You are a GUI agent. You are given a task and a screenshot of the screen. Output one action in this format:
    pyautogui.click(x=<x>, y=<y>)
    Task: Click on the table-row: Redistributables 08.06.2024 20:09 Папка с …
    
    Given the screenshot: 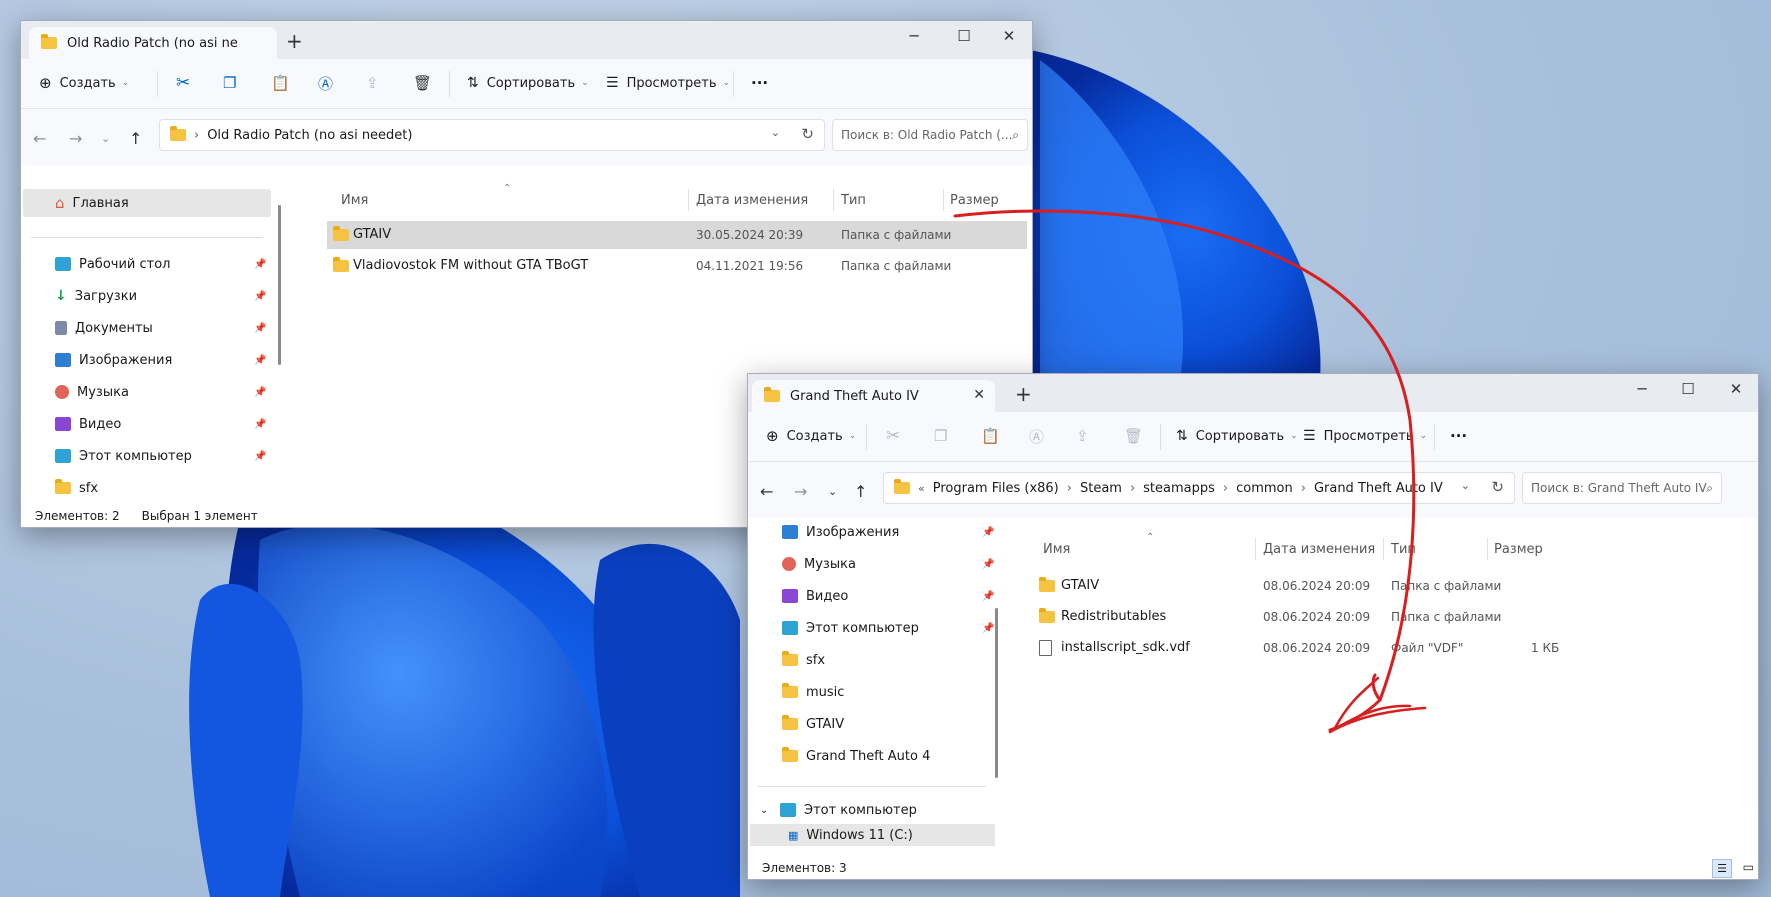 What is the action you would take?
    pyautogui.click(x=1351, y=617)
    